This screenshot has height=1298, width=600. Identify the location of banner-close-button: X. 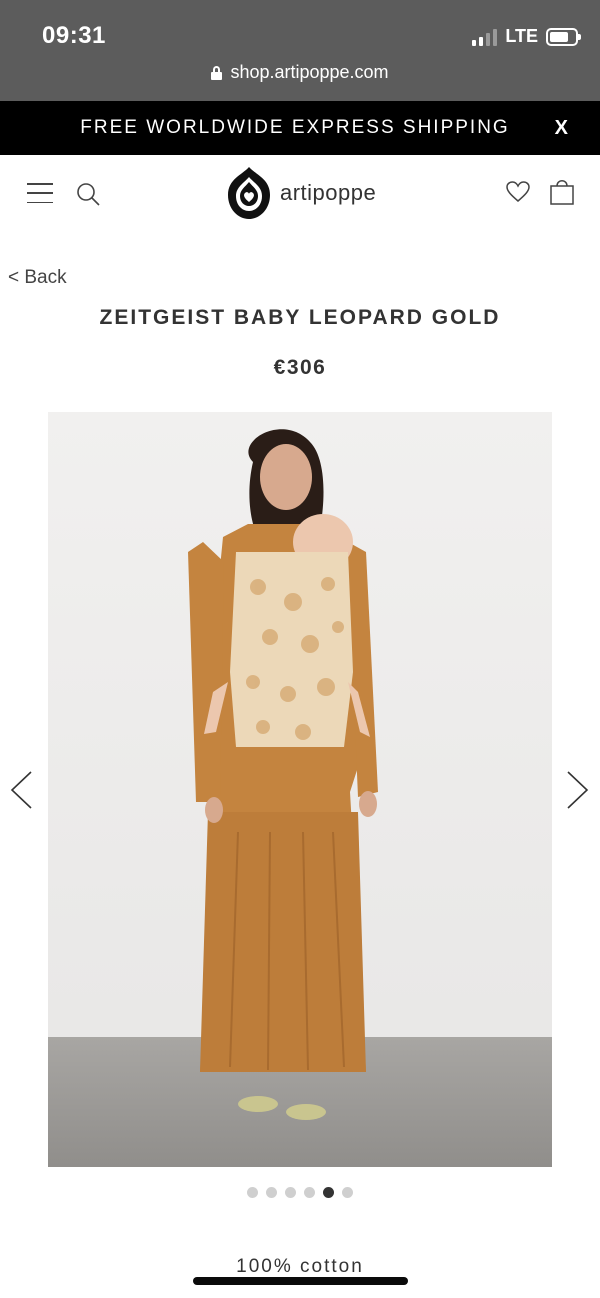
(561, 128).